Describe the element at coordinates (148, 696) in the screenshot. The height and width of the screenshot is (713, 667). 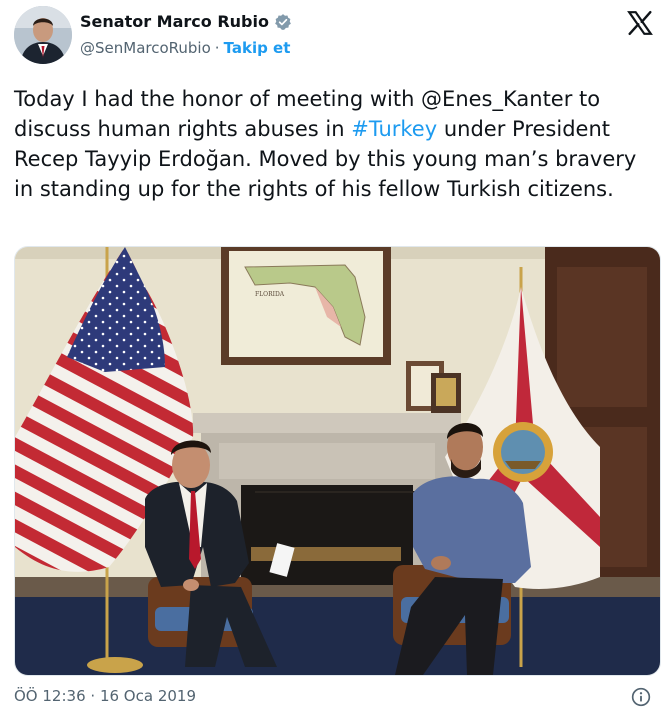
I see `tweet-date: 16 Oca 2019` at that location.